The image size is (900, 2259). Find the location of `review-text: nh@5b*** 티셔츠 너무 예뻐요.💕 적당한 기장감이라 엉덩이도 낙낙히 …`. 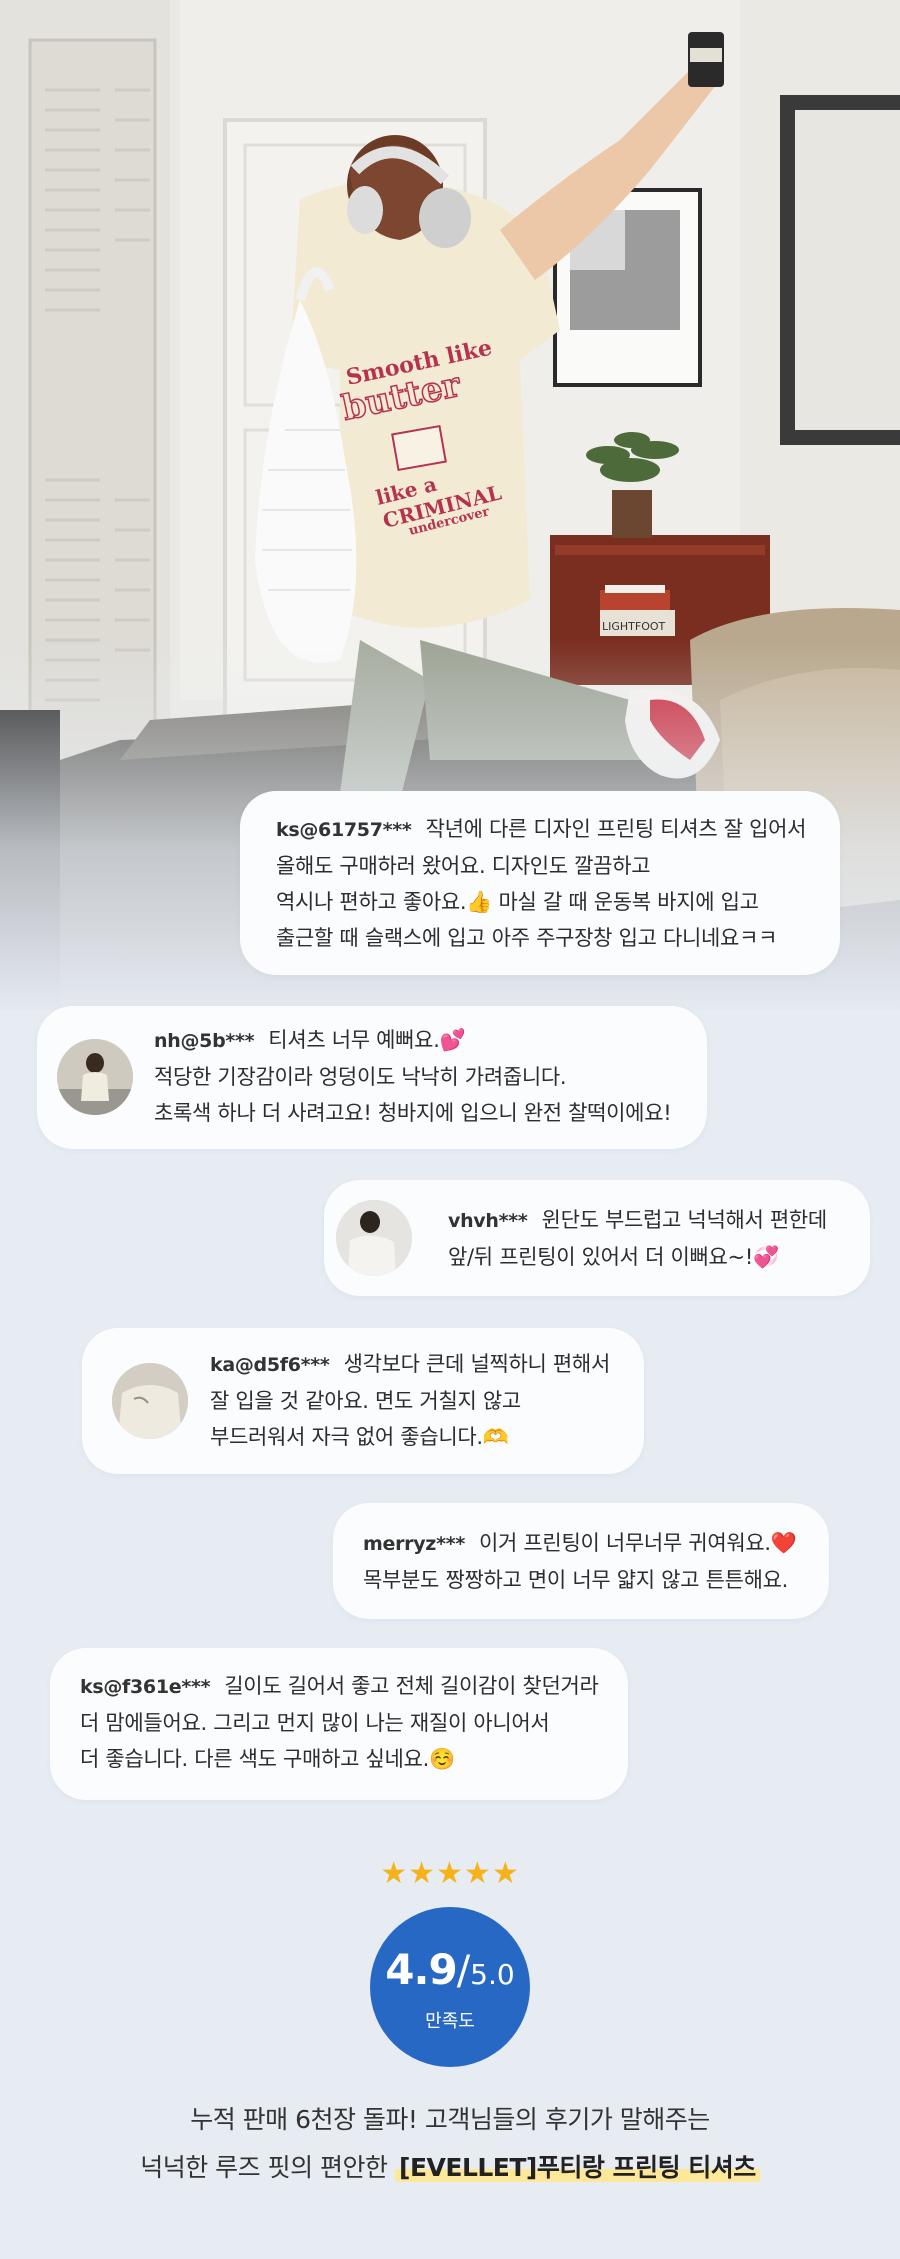

review-text: nh@5b*** 티셔츠 너무 예뻐요.💕 적당한 기장감이라 엉덩이도 낙낙히 … is located at coordinates (413, 1076).